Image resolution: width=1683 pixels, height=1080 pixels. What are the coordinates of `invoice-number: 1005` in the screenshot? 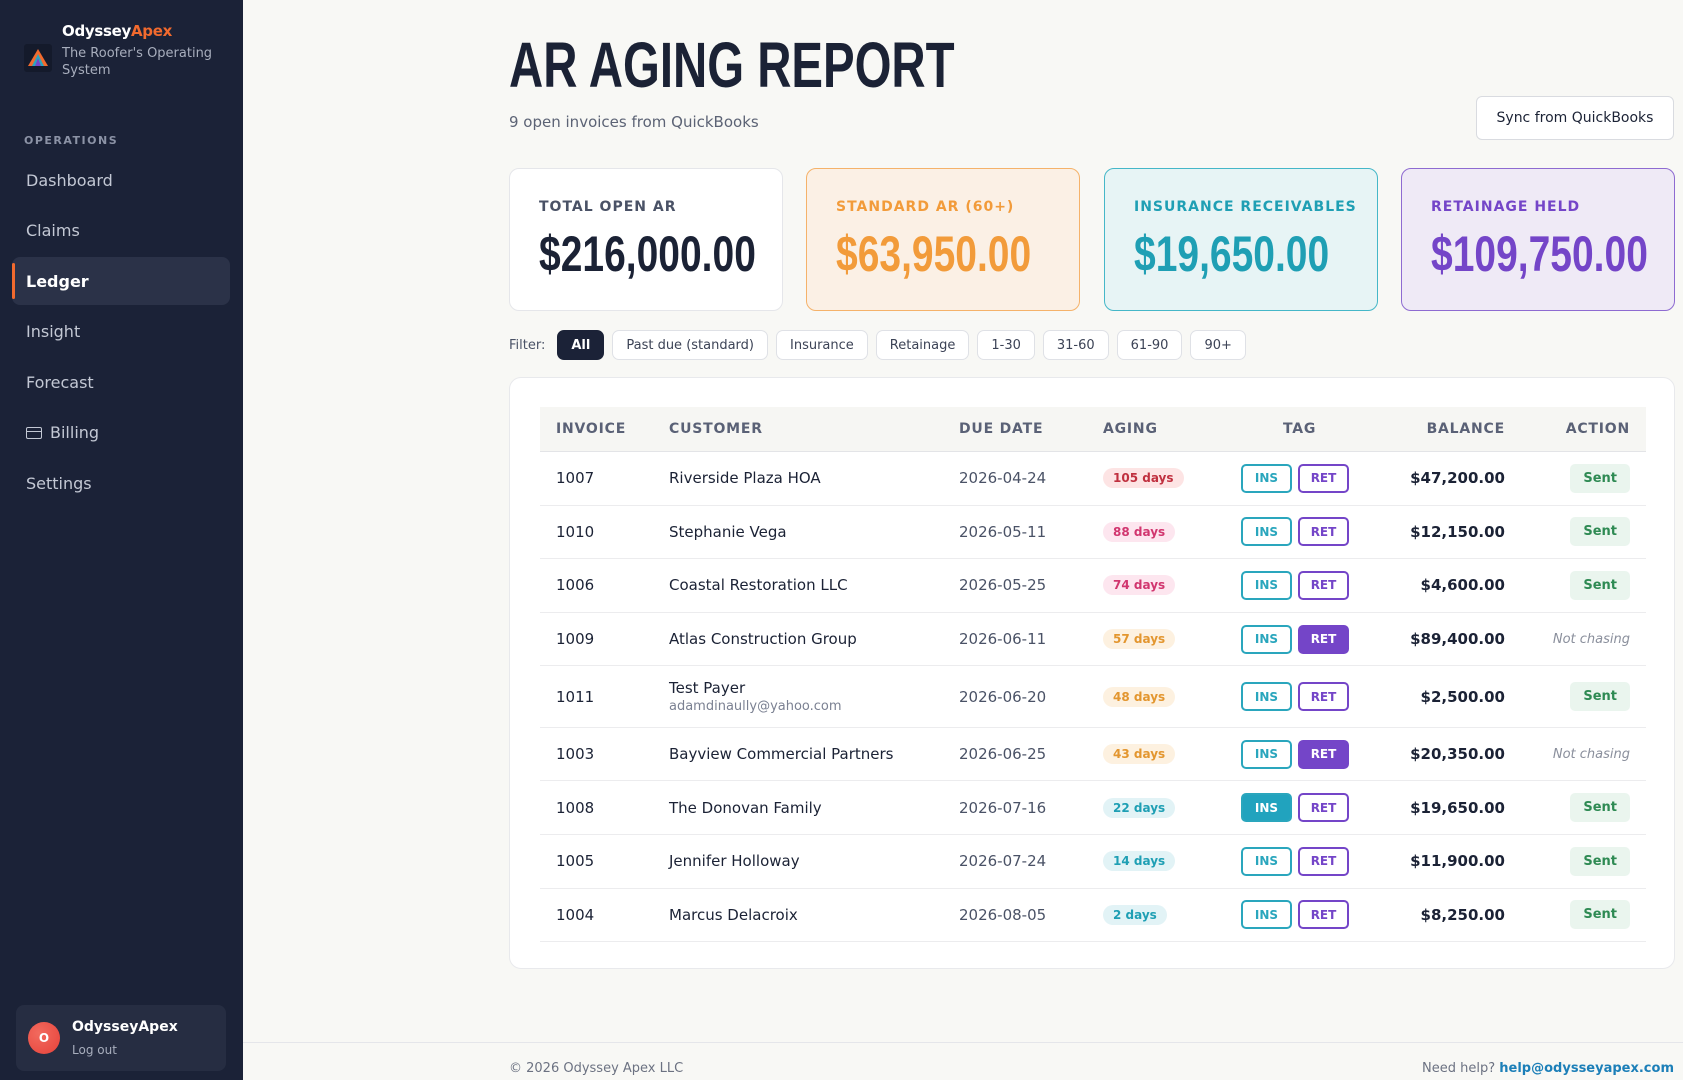 It's located at (575, 861).